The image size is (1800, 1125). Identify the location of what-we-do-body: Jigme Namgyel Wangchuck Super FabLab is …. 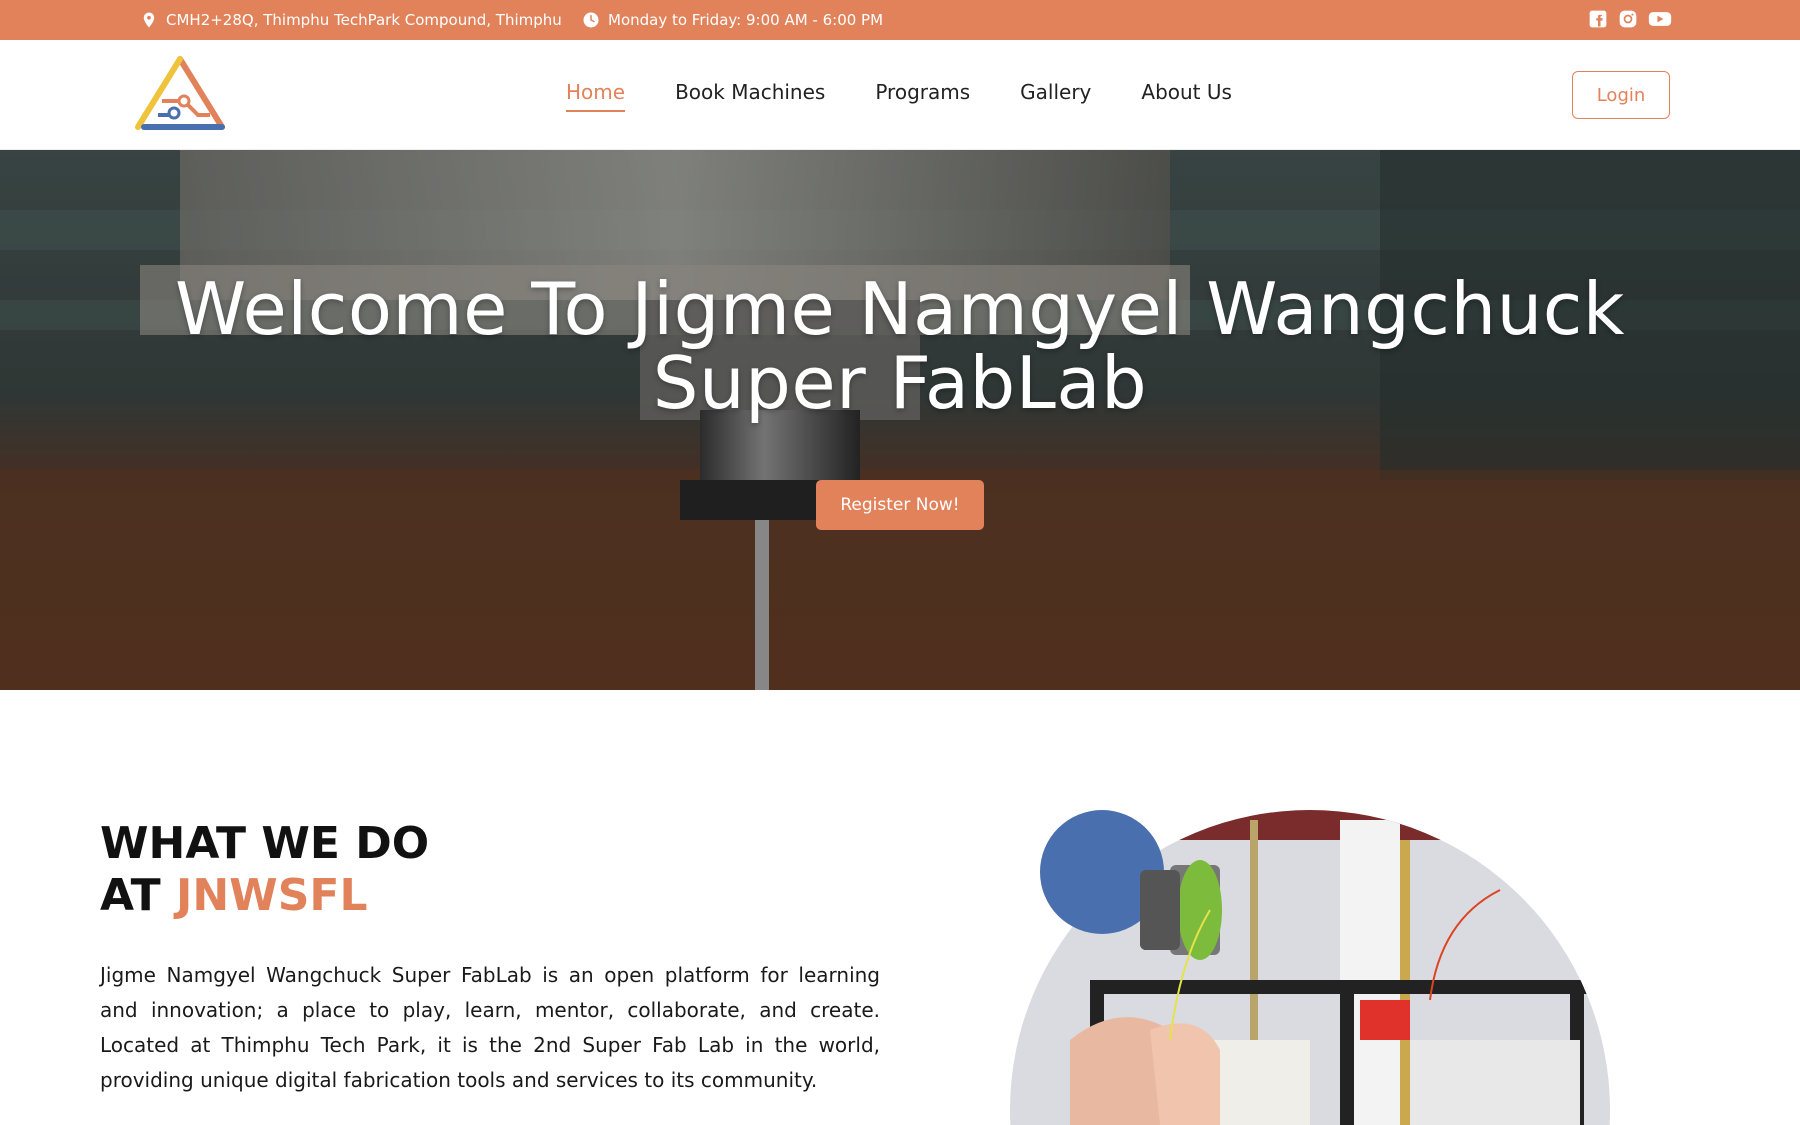
(490, 1027).